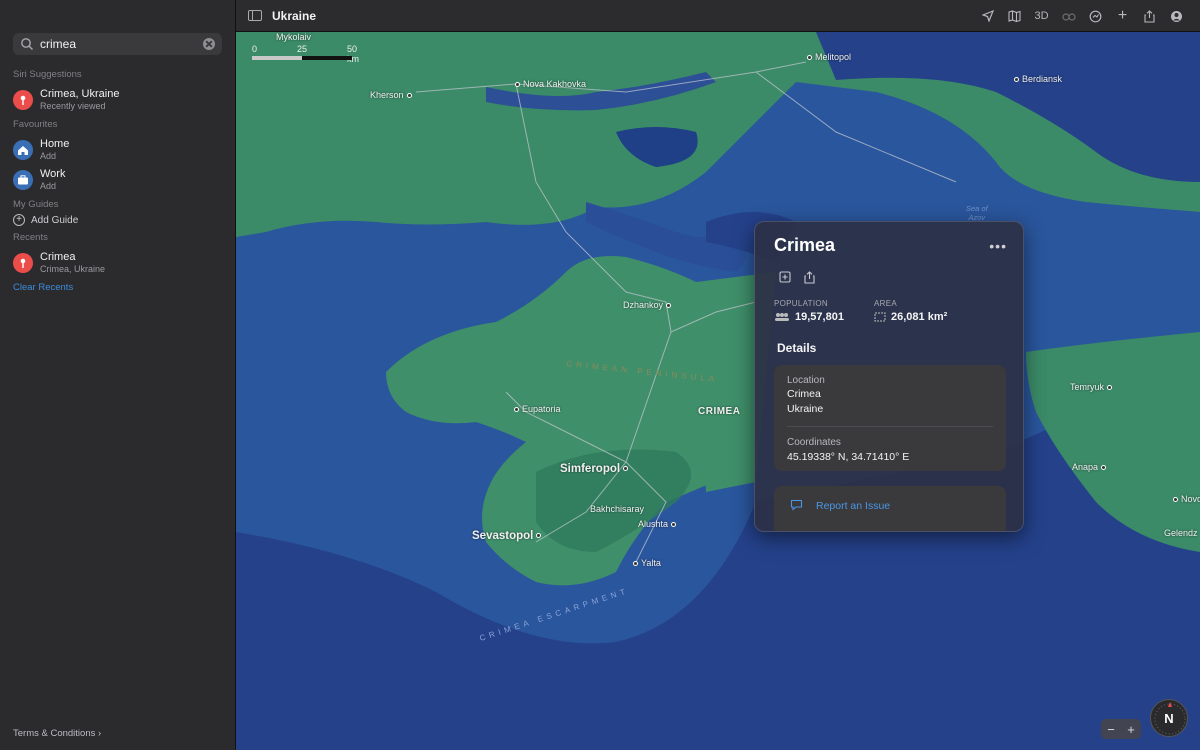 The width and height of the screenshot is (1200, 750). I want to click on label-kherson-text: Kherson, so click(387, 95).